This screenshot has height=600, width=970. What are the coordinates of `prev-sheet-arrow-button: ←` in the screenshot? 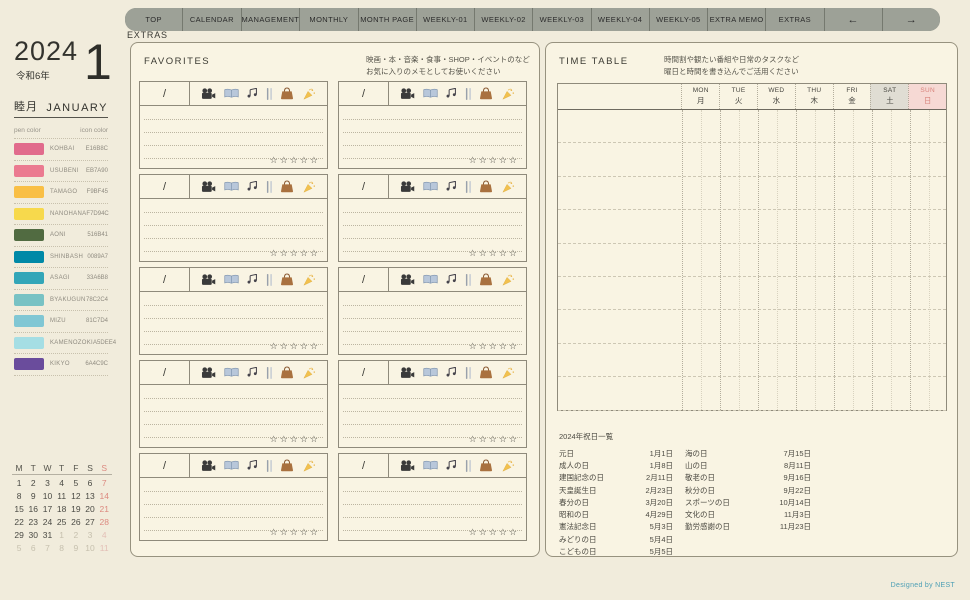 It's located at (853, 19).